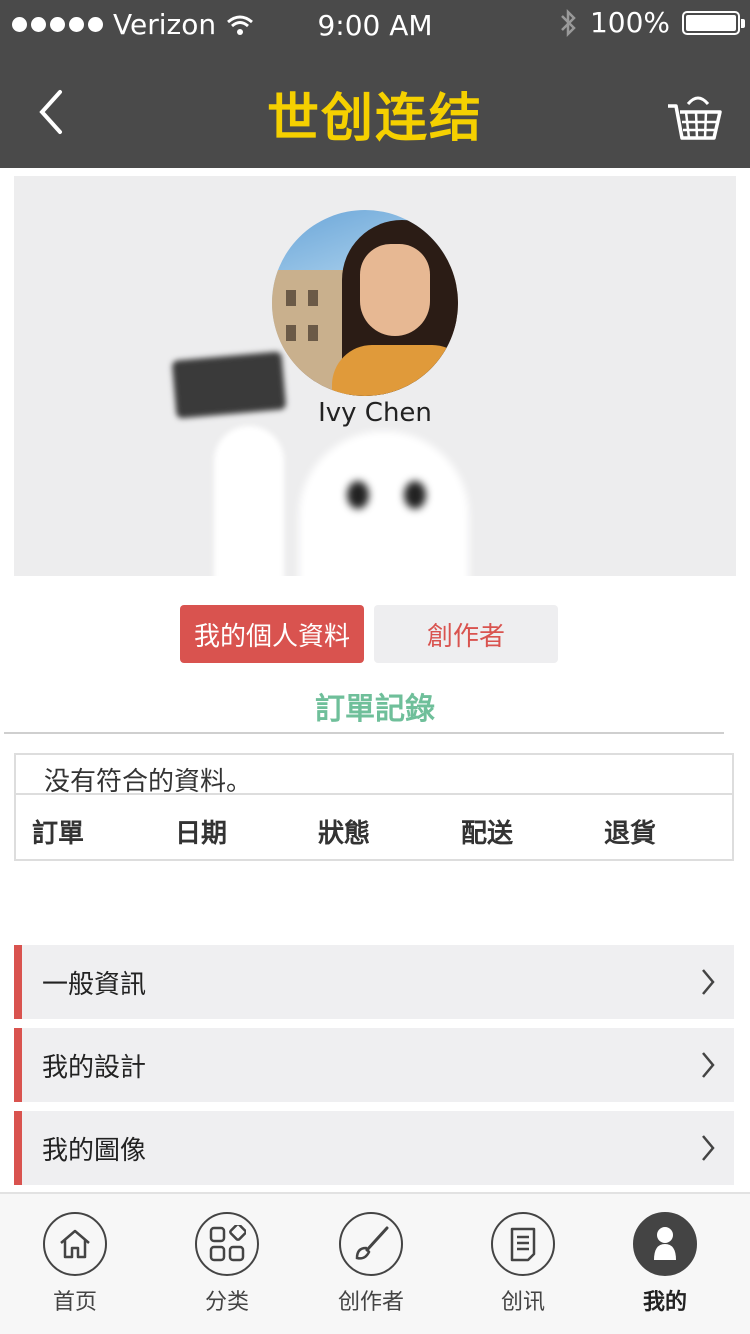 This screenshot has height=1334, width=750. Describe the element at coordinates (523, 1244) in the screenshot. I see `document-icon` at that location.